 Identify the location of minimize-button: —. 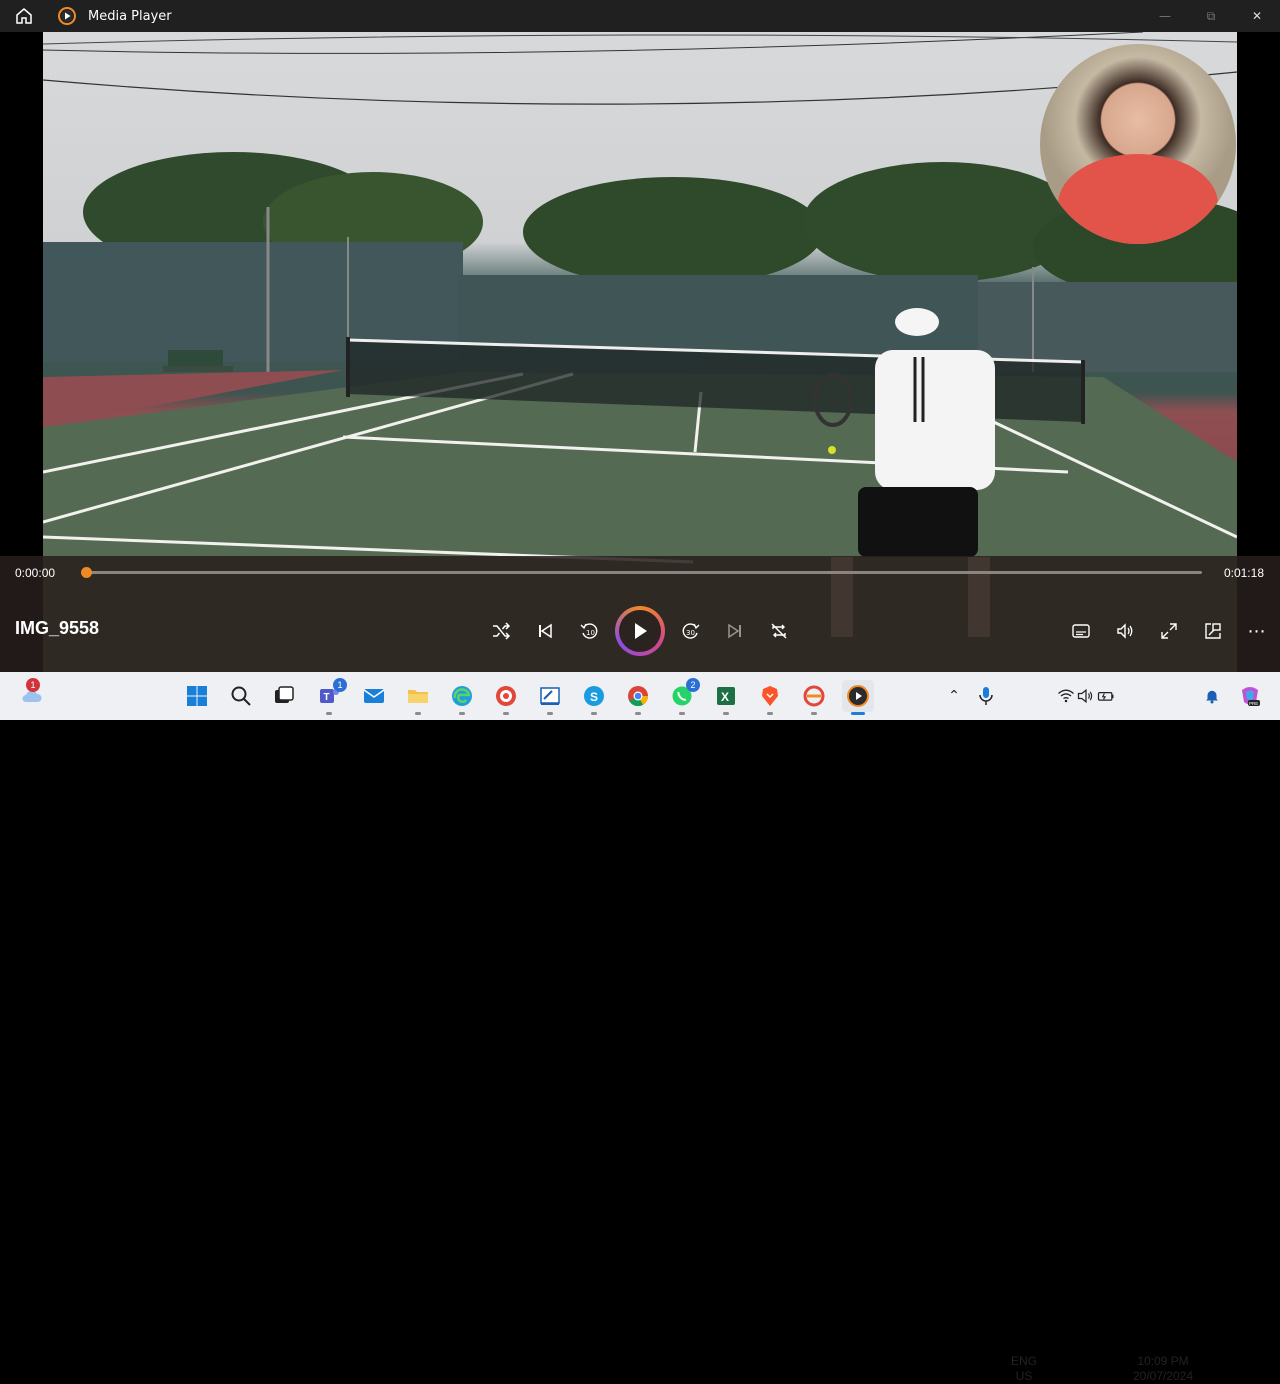
(1165, 16).